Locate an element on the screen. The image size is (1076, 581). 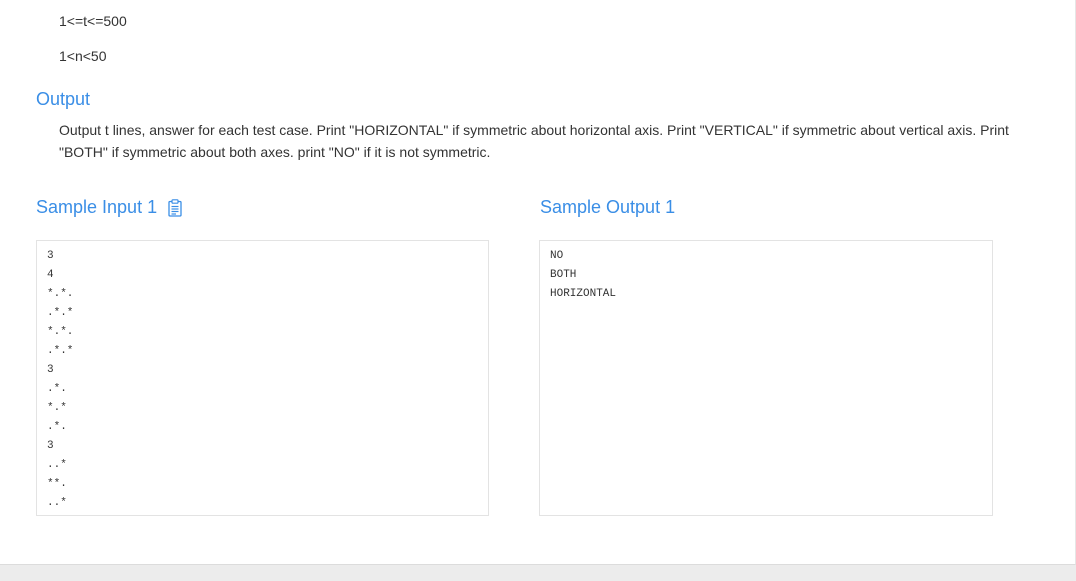
constraint-n: 1<n<50 is located at coordinates (83, 56).